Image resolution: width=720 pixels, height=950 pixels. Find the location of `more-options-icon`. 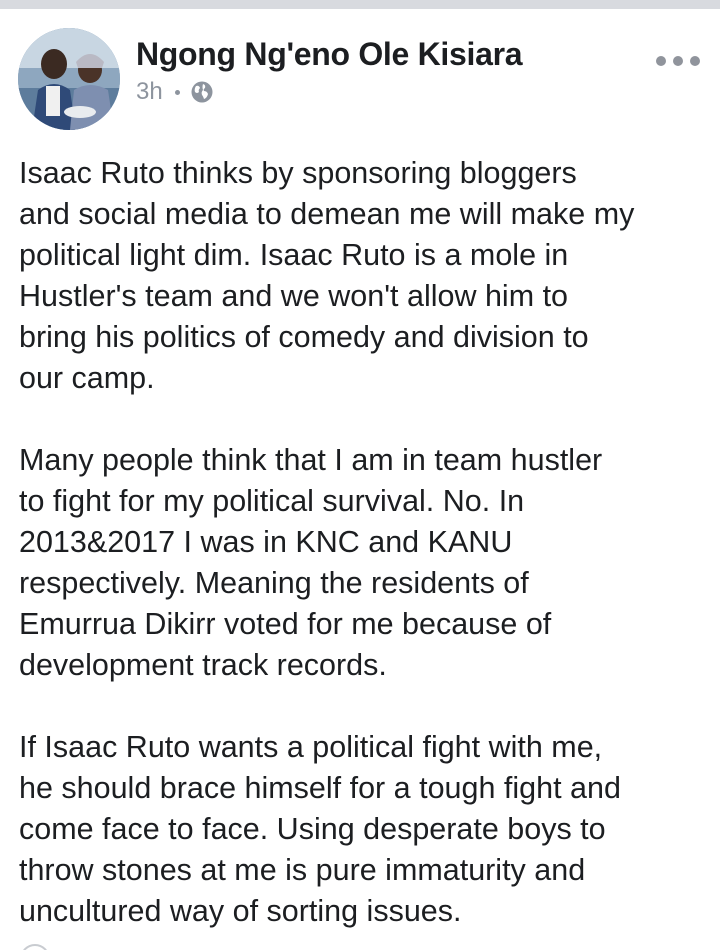

more-options-icon is located at coordinates (678, 61).